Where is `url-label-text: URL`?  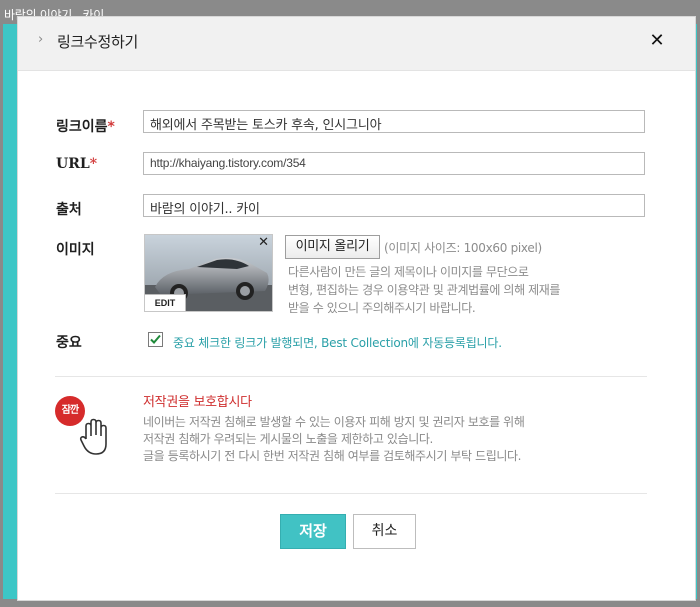
url-label-text: URL is located at coordinates (73, 164).